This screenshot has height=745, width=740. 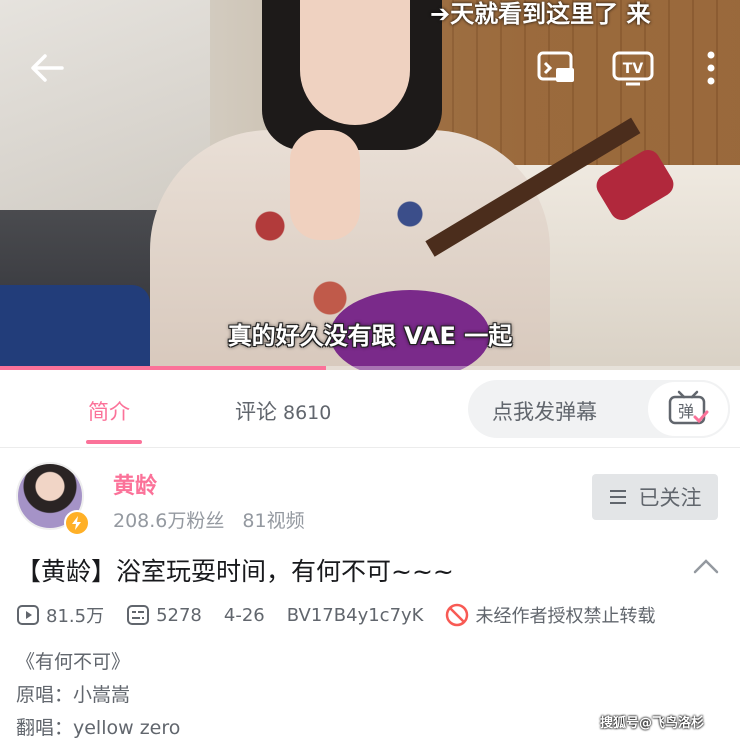 I want to click on tv-cast-button: TV, so click(x=633, y=68).